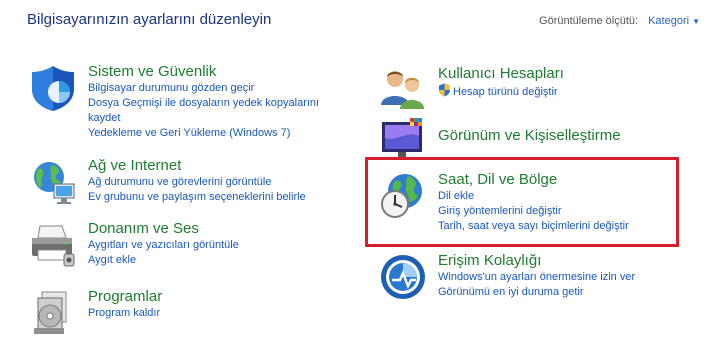  I want to click on chevron-down-icon: ▼, so click(696, 21).